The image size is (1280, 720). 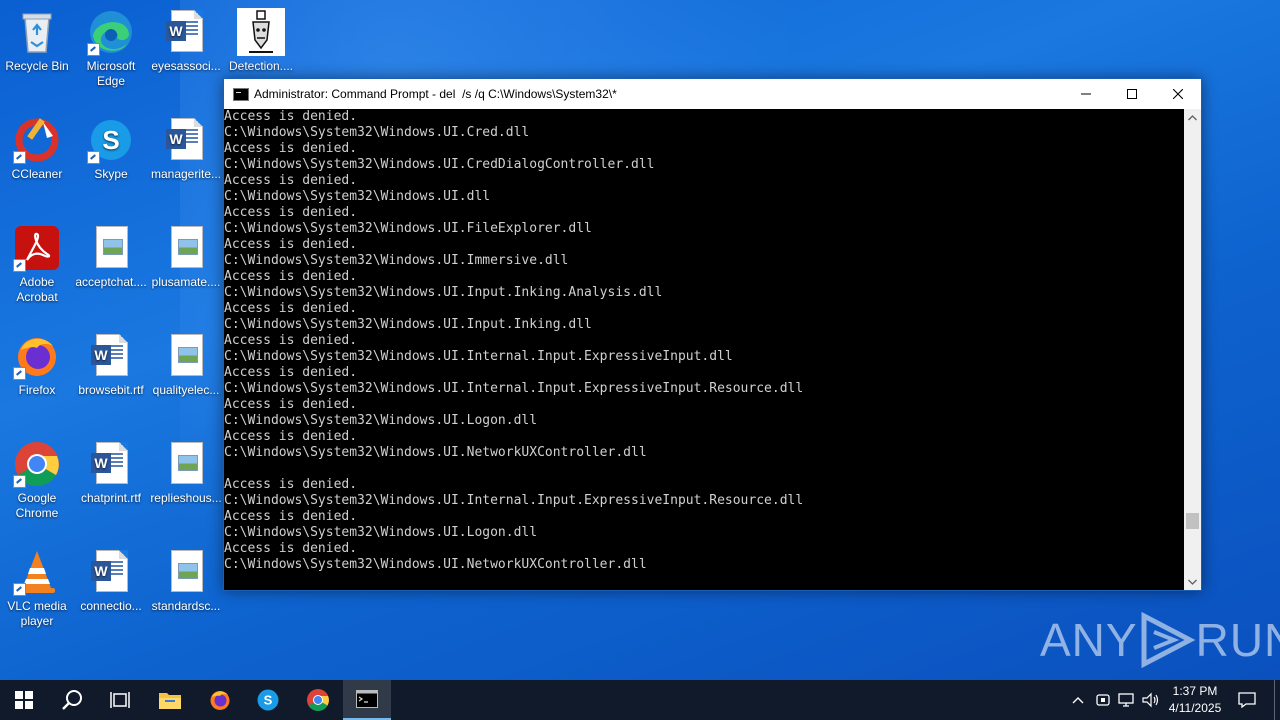 I want to click on task-view-button, so click(x=120, y=700).